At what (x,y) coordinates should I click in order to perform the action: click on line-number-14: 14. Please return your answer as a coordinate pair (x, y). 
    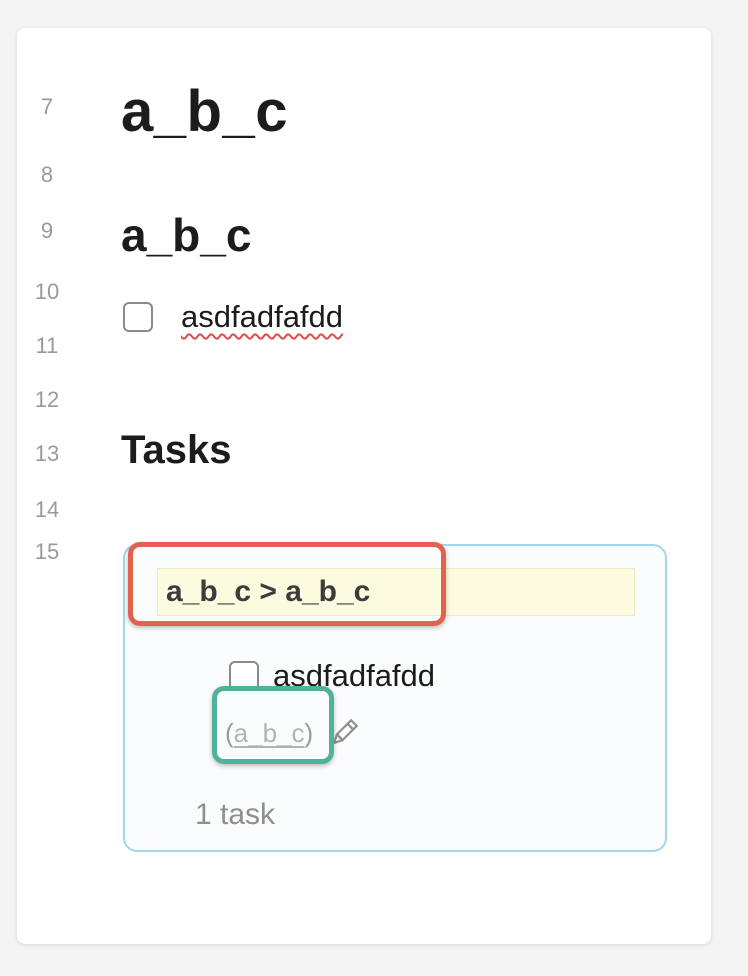
    Looking at the image, I should click on (47, 509).